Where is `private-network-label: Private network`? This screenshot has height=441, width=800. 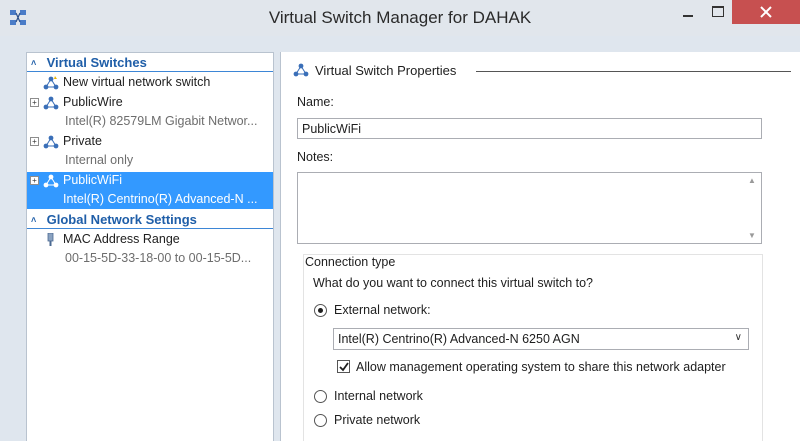
private-network-label: Private network is located at coordinates (377, 420).